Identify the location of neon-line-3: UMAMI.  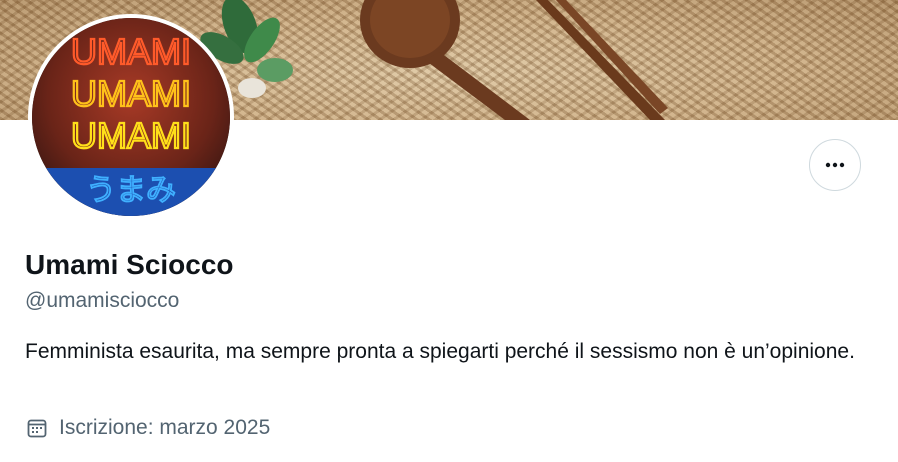
(131, 135).